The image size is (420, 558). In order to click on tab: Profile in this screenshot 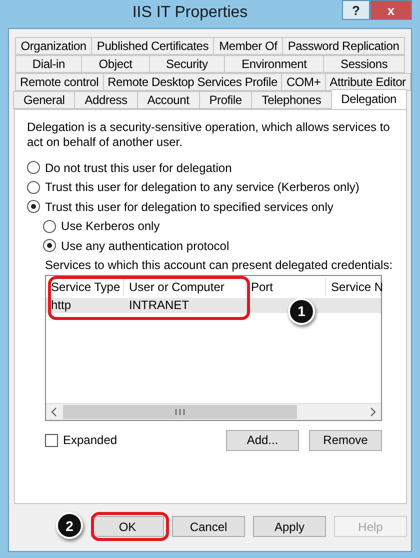, I will do `click(225, 100)`.